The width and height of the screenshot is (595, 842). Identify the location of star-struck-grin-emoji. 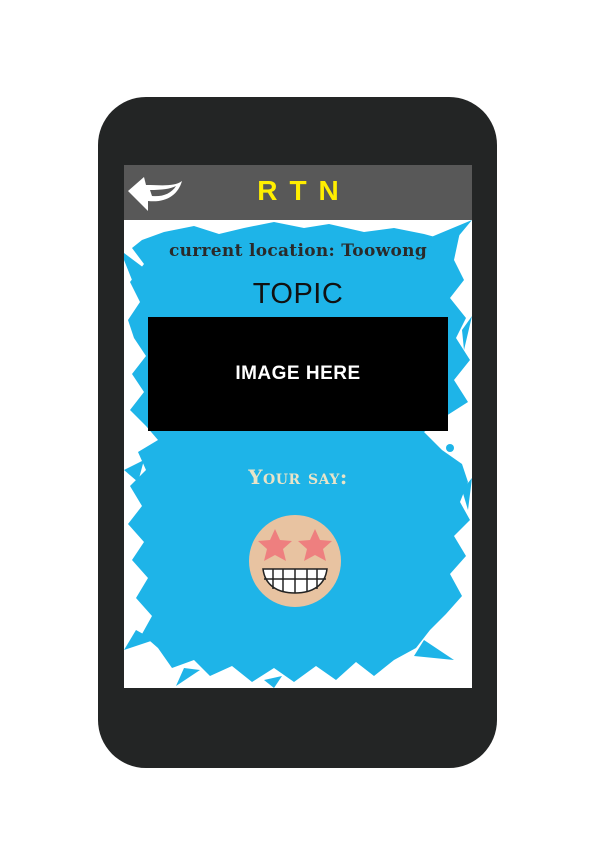
(295, 561).